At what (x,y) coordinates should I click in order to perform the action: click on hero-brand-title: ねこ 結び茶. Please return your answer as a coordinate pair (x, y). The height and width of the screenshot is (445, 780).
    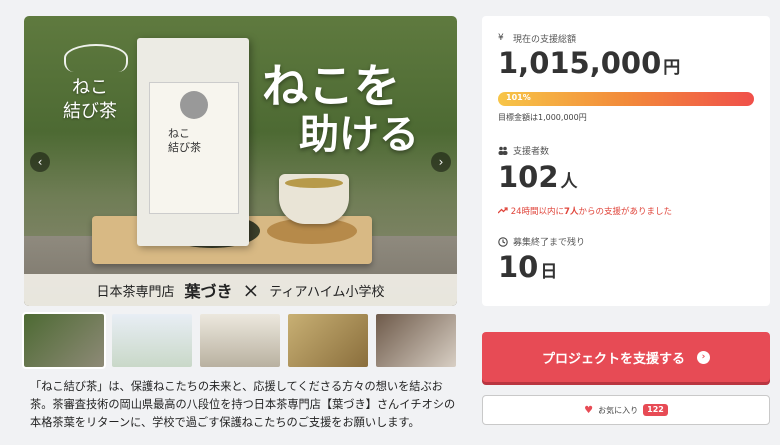
    Looking at the image, I should click on (90, 99).